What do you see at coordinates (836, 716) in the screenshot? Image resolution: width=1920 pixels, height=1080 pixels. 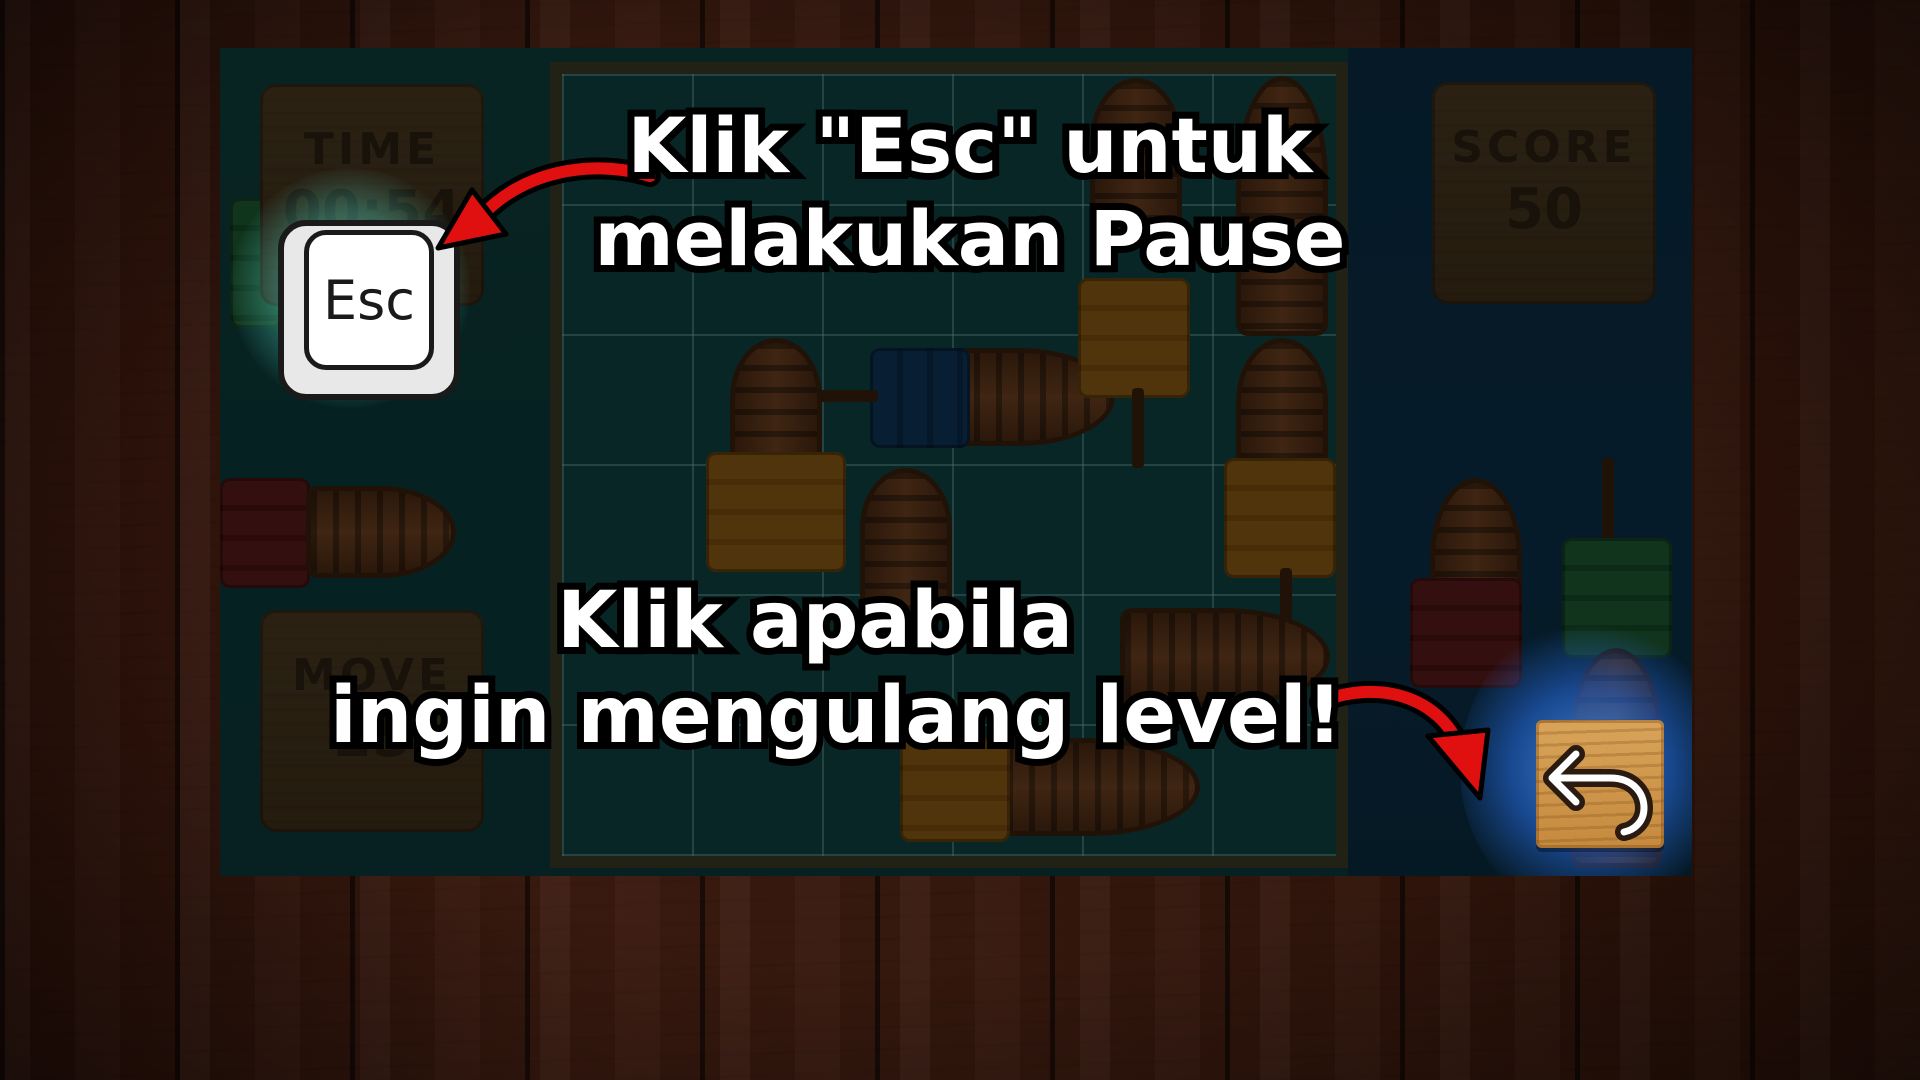 I see `restart-instruction-line2: ingin mengulang level!` at bounding box center [836, 716].